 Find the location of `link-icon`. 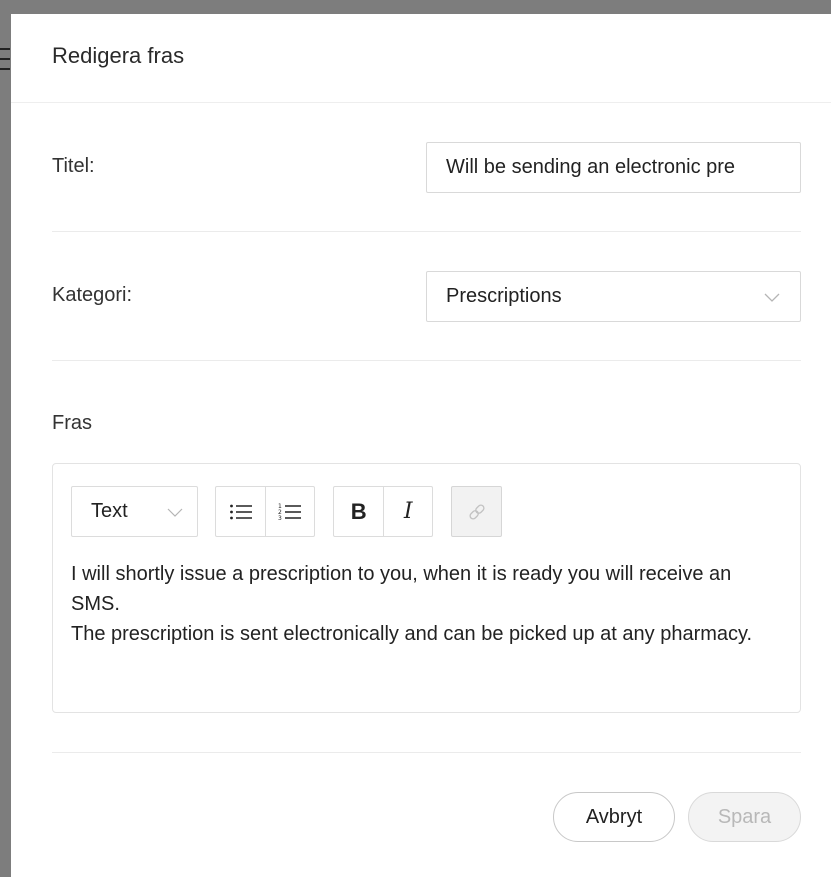

link-icon is located at coordinates (476, 511).